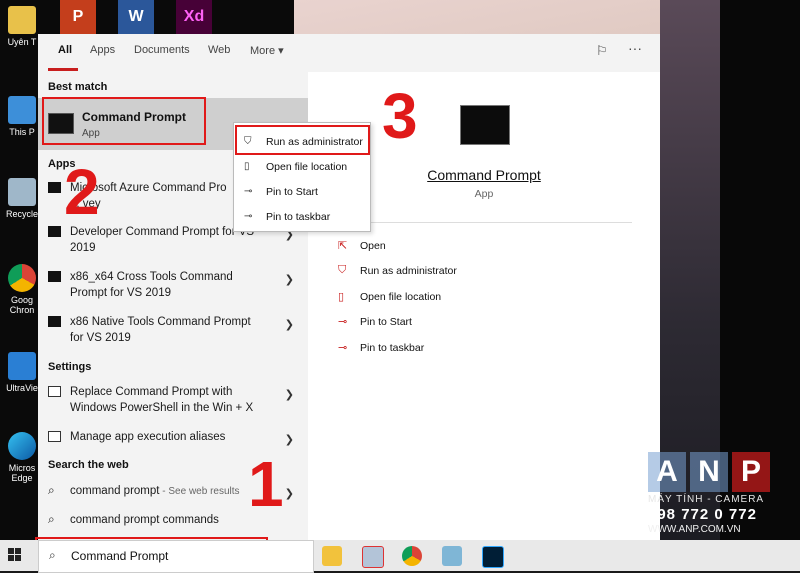 The height and width of the screenshot is (573, 800). I want to click on search-input-value: Command Prompt, so click(120, 556).